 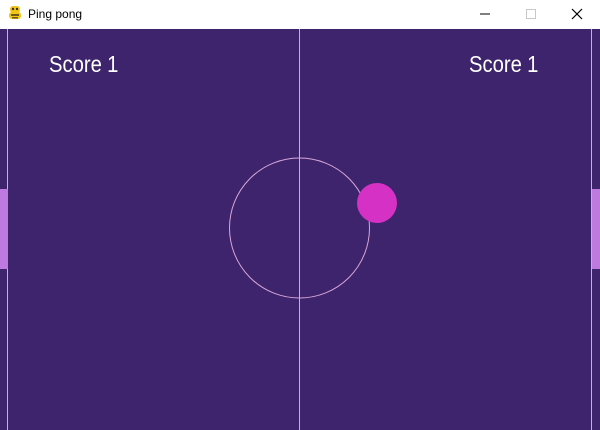 What do you see at coordinates (15, 13) in the screenshot?
I see `python-snake-icon` at bounding box center [15, 13].